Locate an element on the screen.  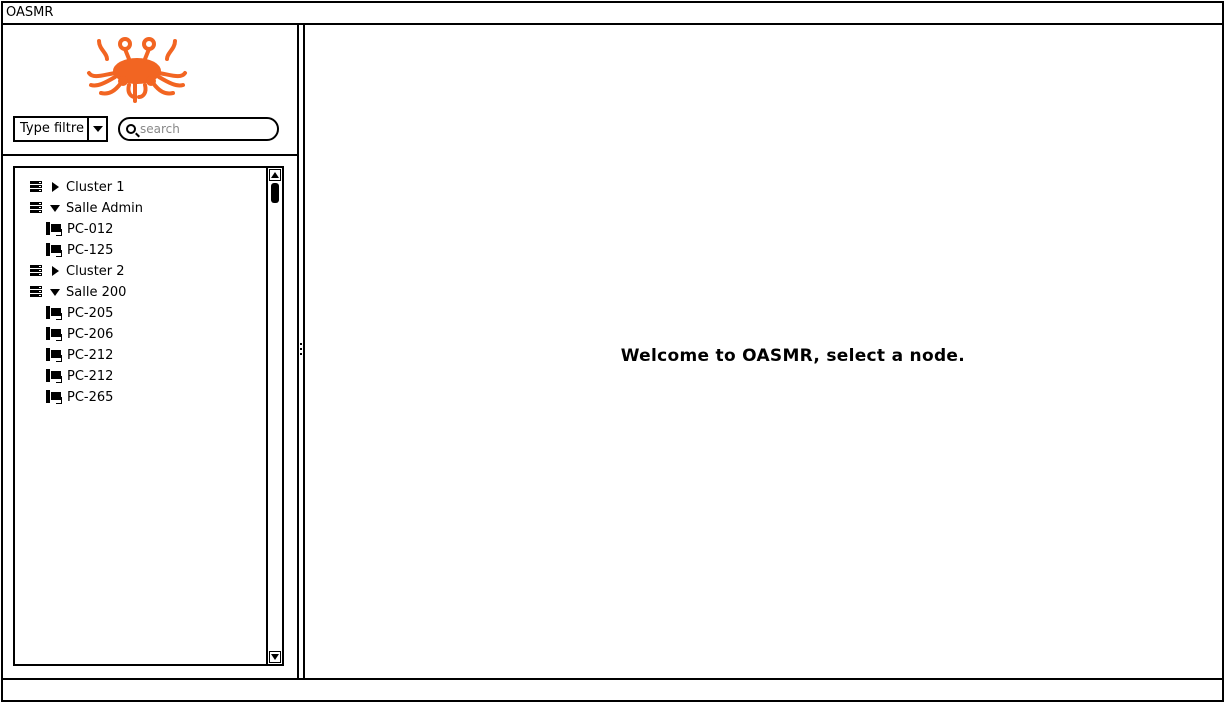
tree-item-group: Salle 200 is located at coordinates (77, 292).